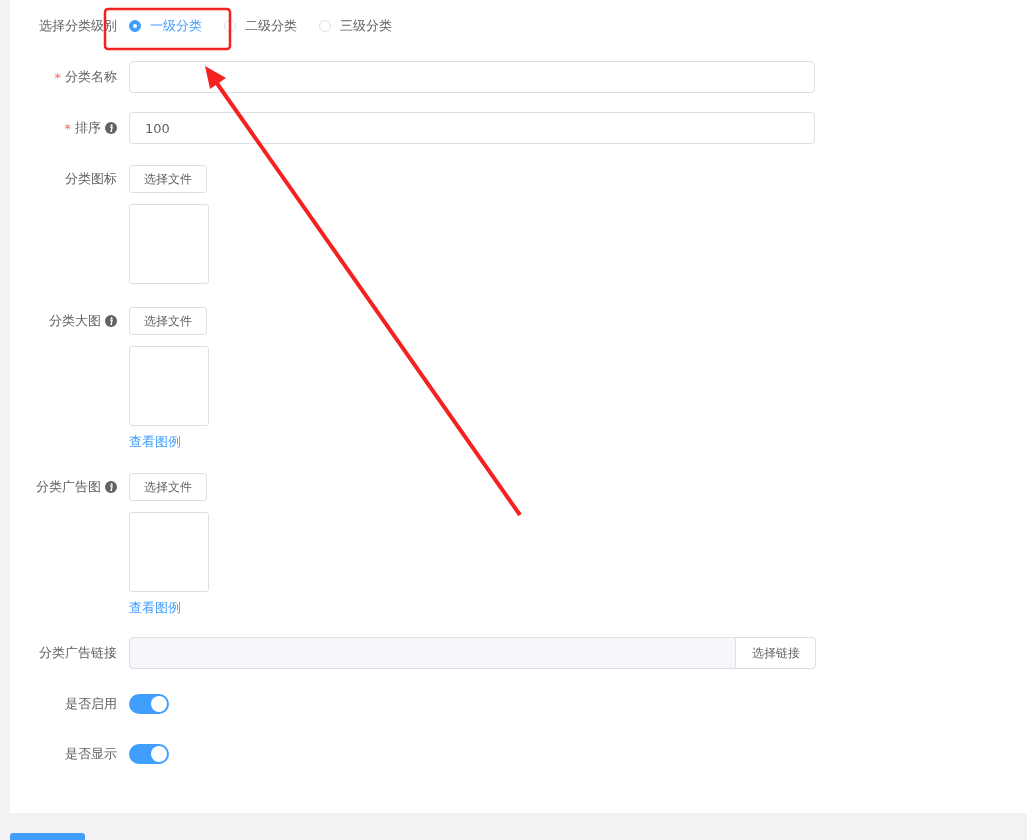 This screenshot has height=840, width=1027. What do you see at coordinates (260, 26) in the screenshot?
I see `radio-option: 二级分类` at bounding box center [260, 26].